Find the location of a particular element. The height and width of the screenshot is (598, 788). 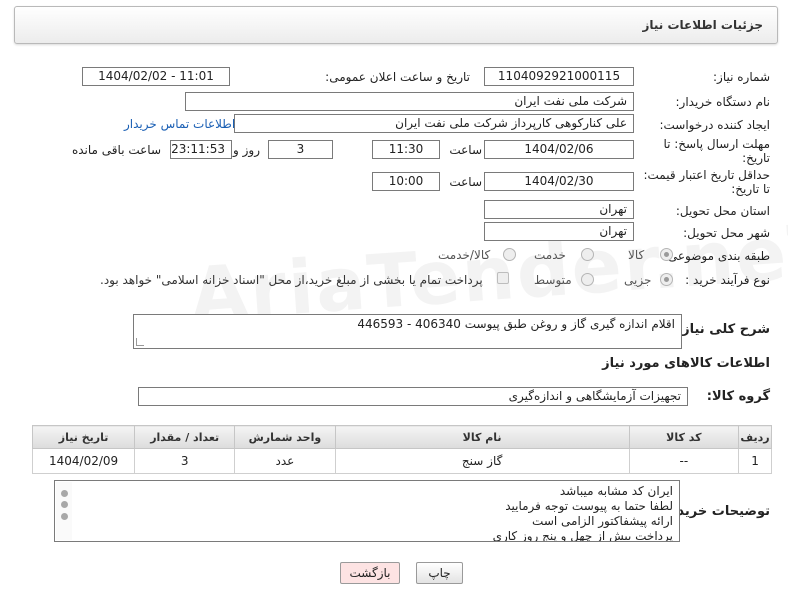

category-option-service: خدمت is located at coordinates (550, 255).